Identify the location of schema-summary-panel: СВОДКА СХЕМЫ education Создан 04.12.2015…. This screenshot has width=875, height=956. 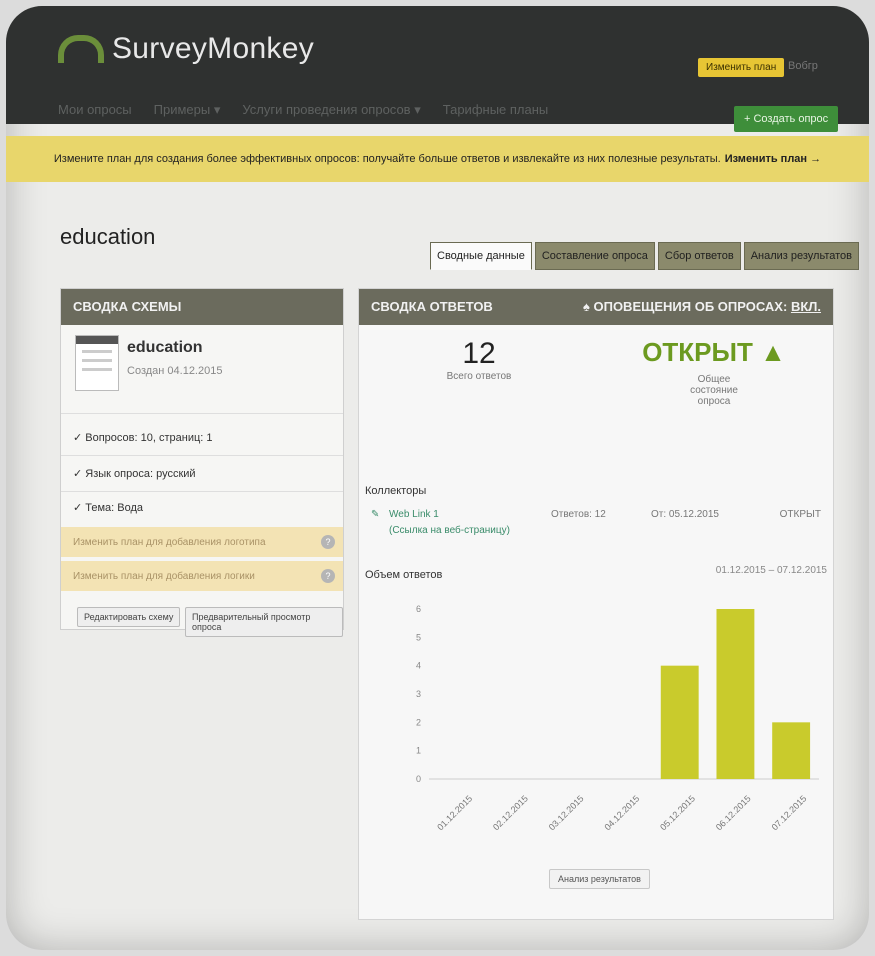
(202, 462).